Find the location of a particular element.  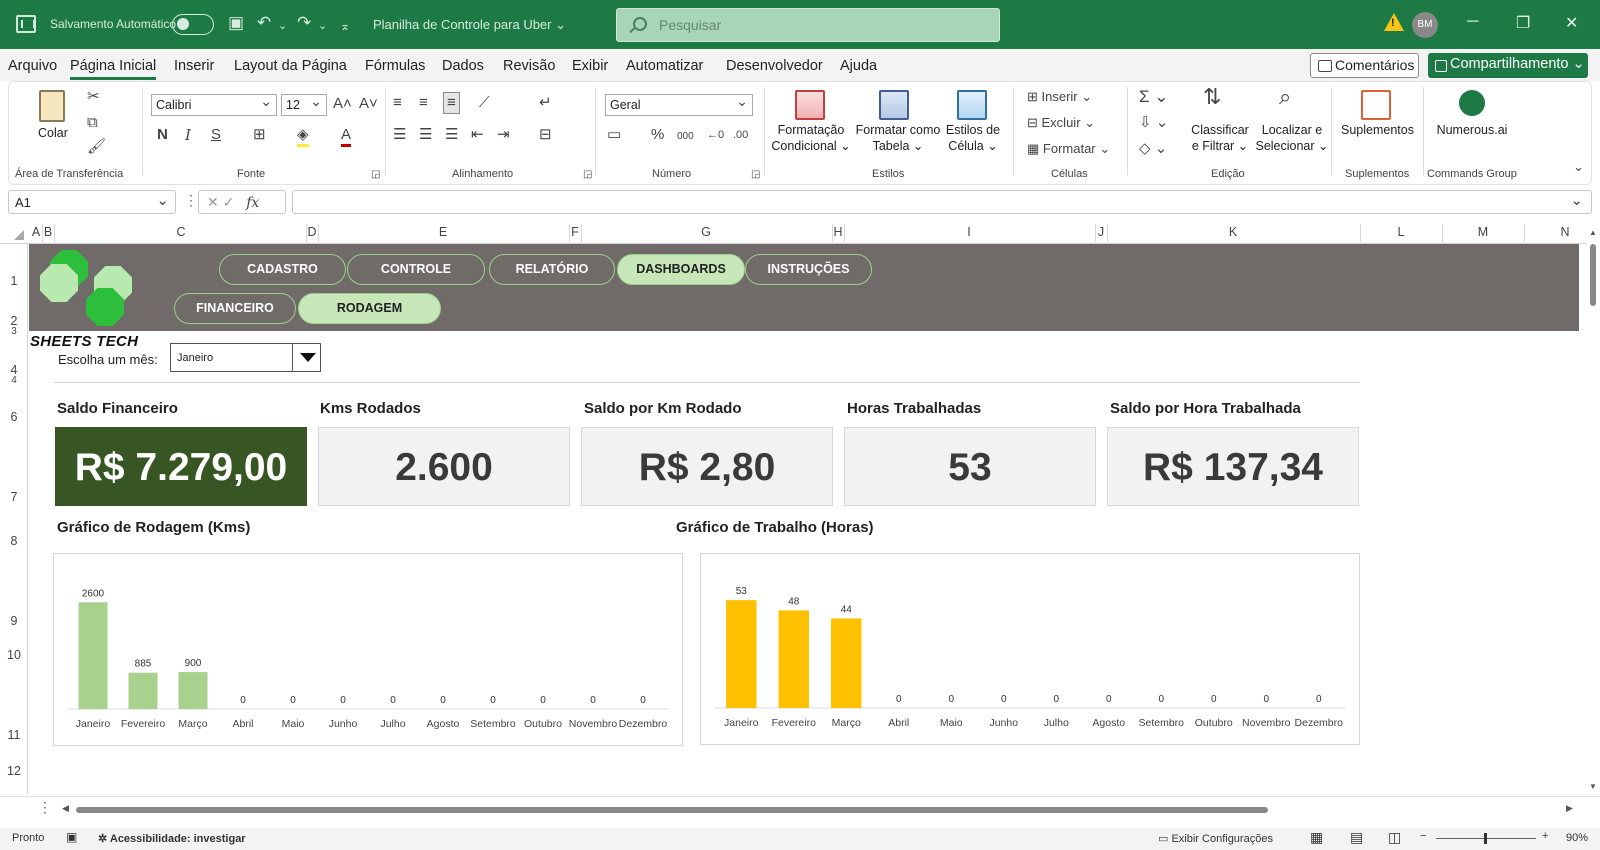

column-header: H is located at coordinates (837, 232).